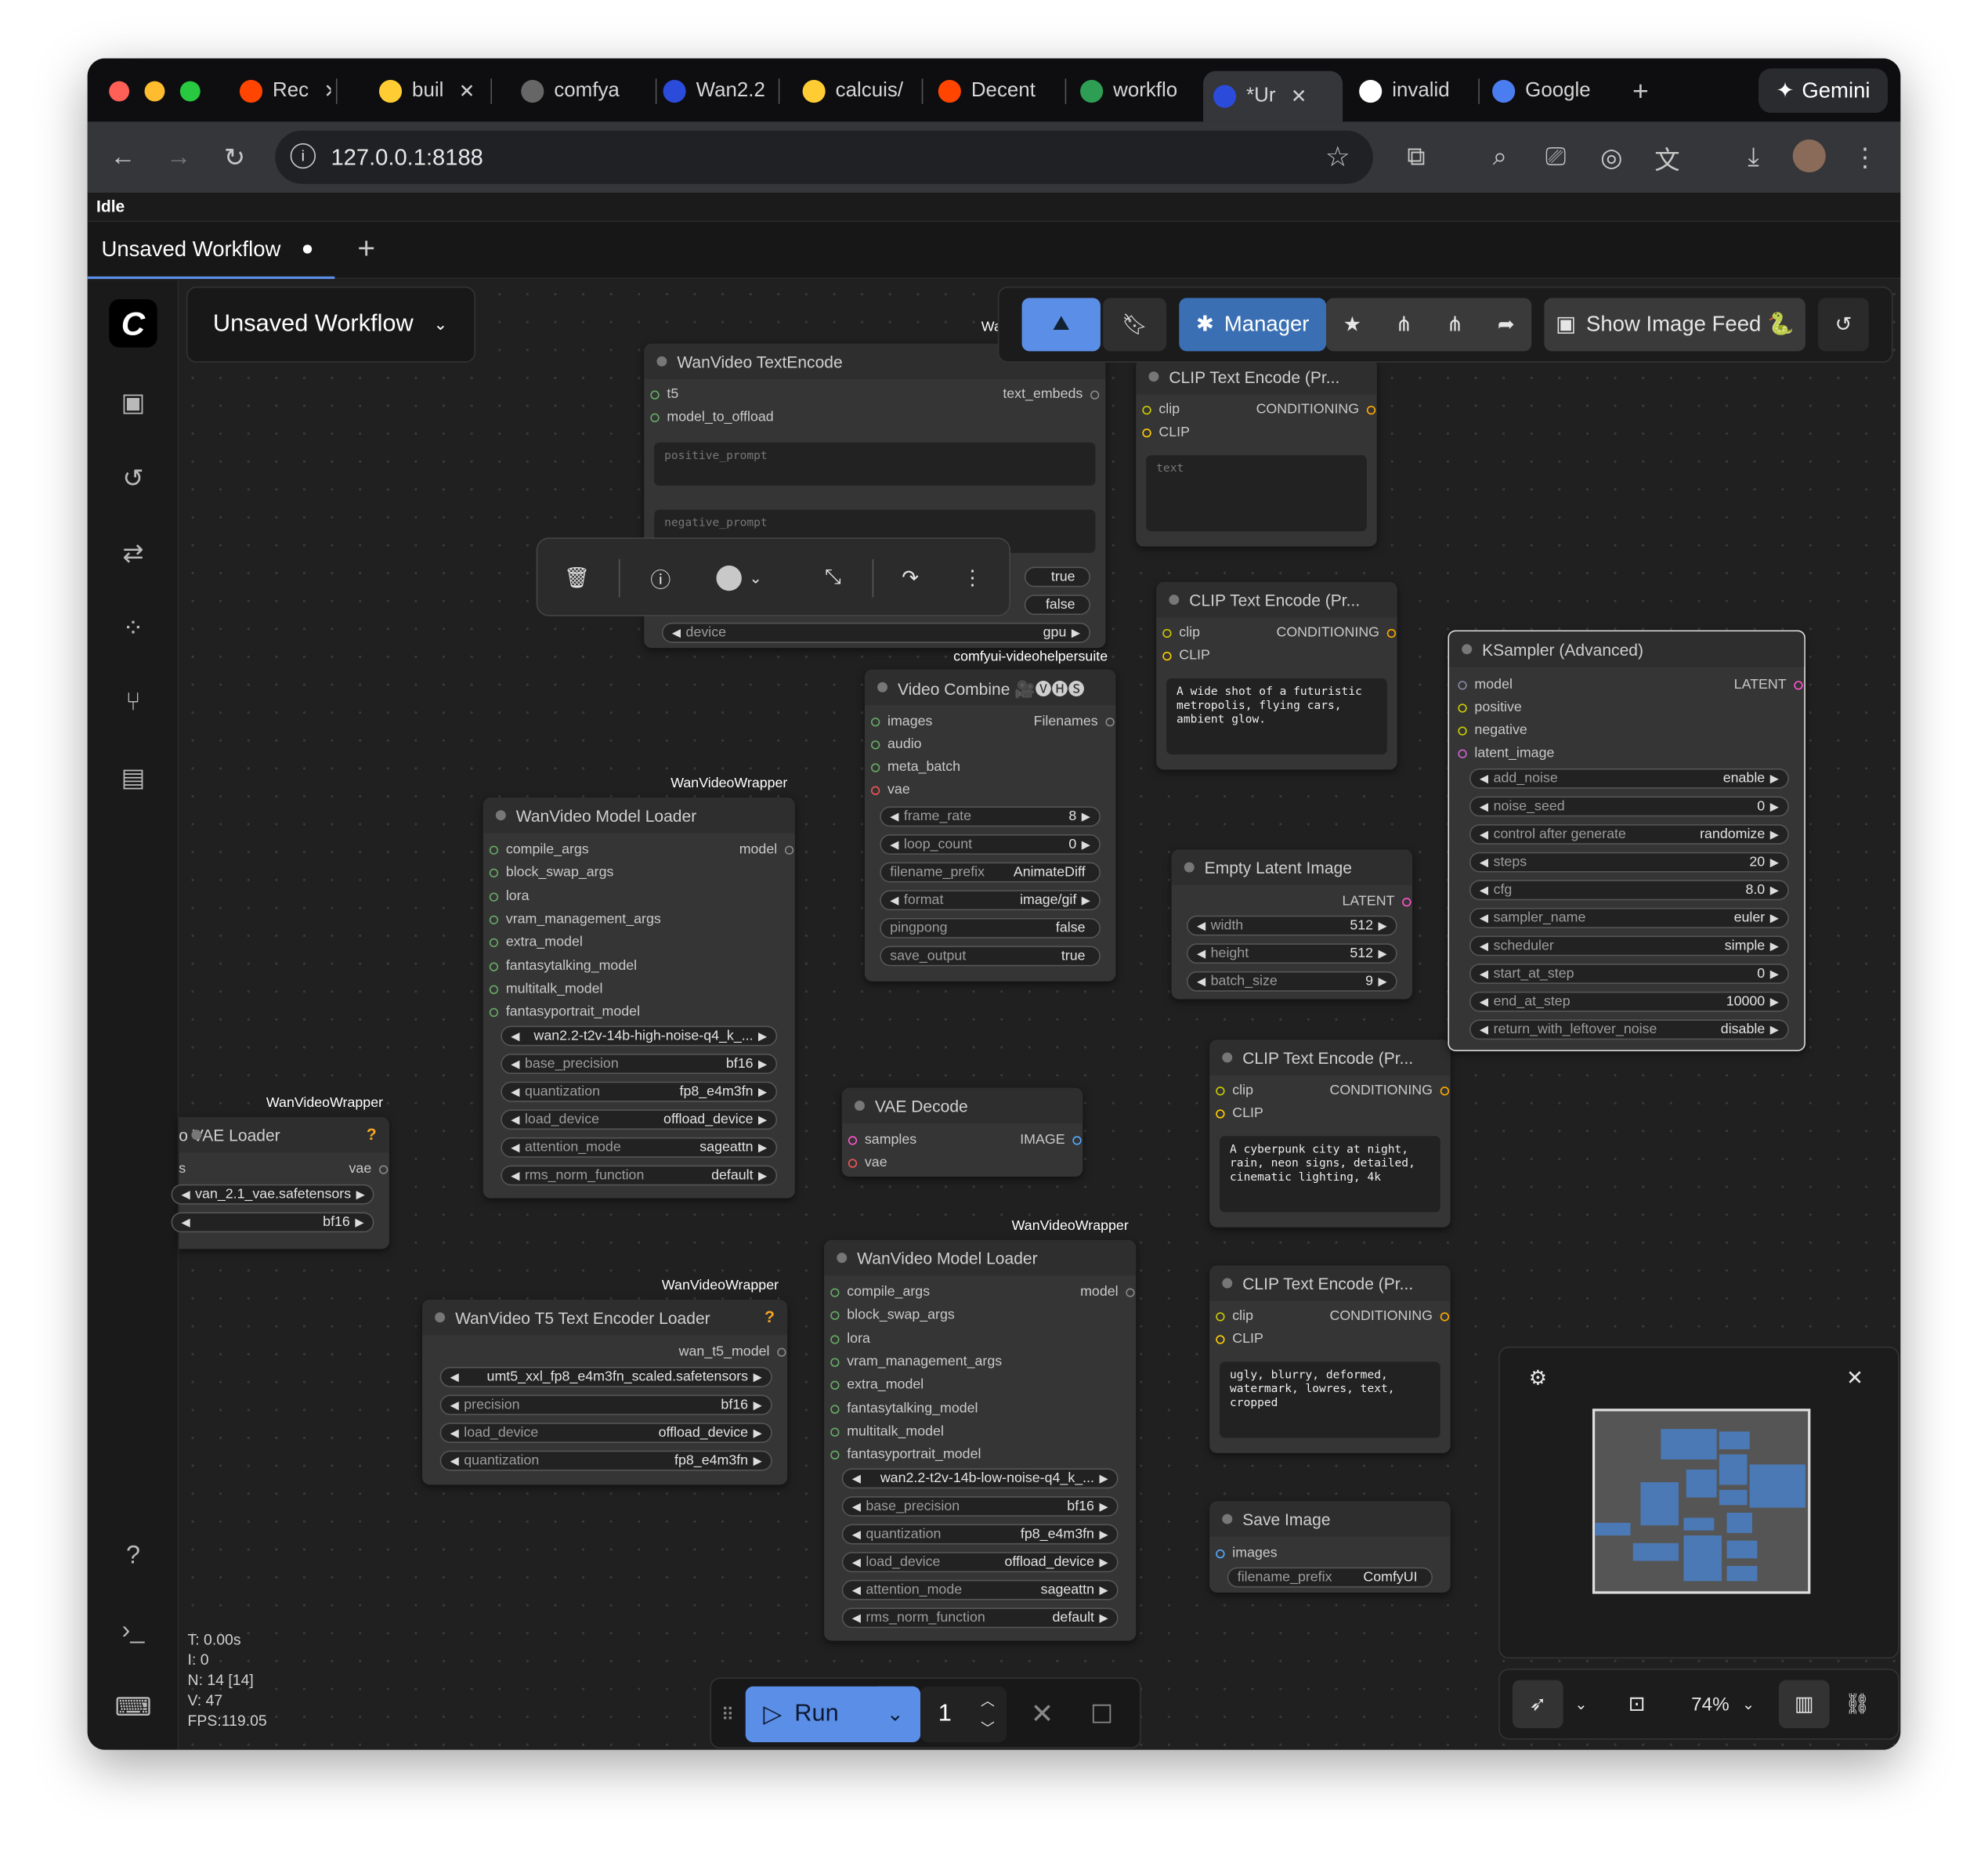  I want to click on help-icon: ?, so click(769, 1316).